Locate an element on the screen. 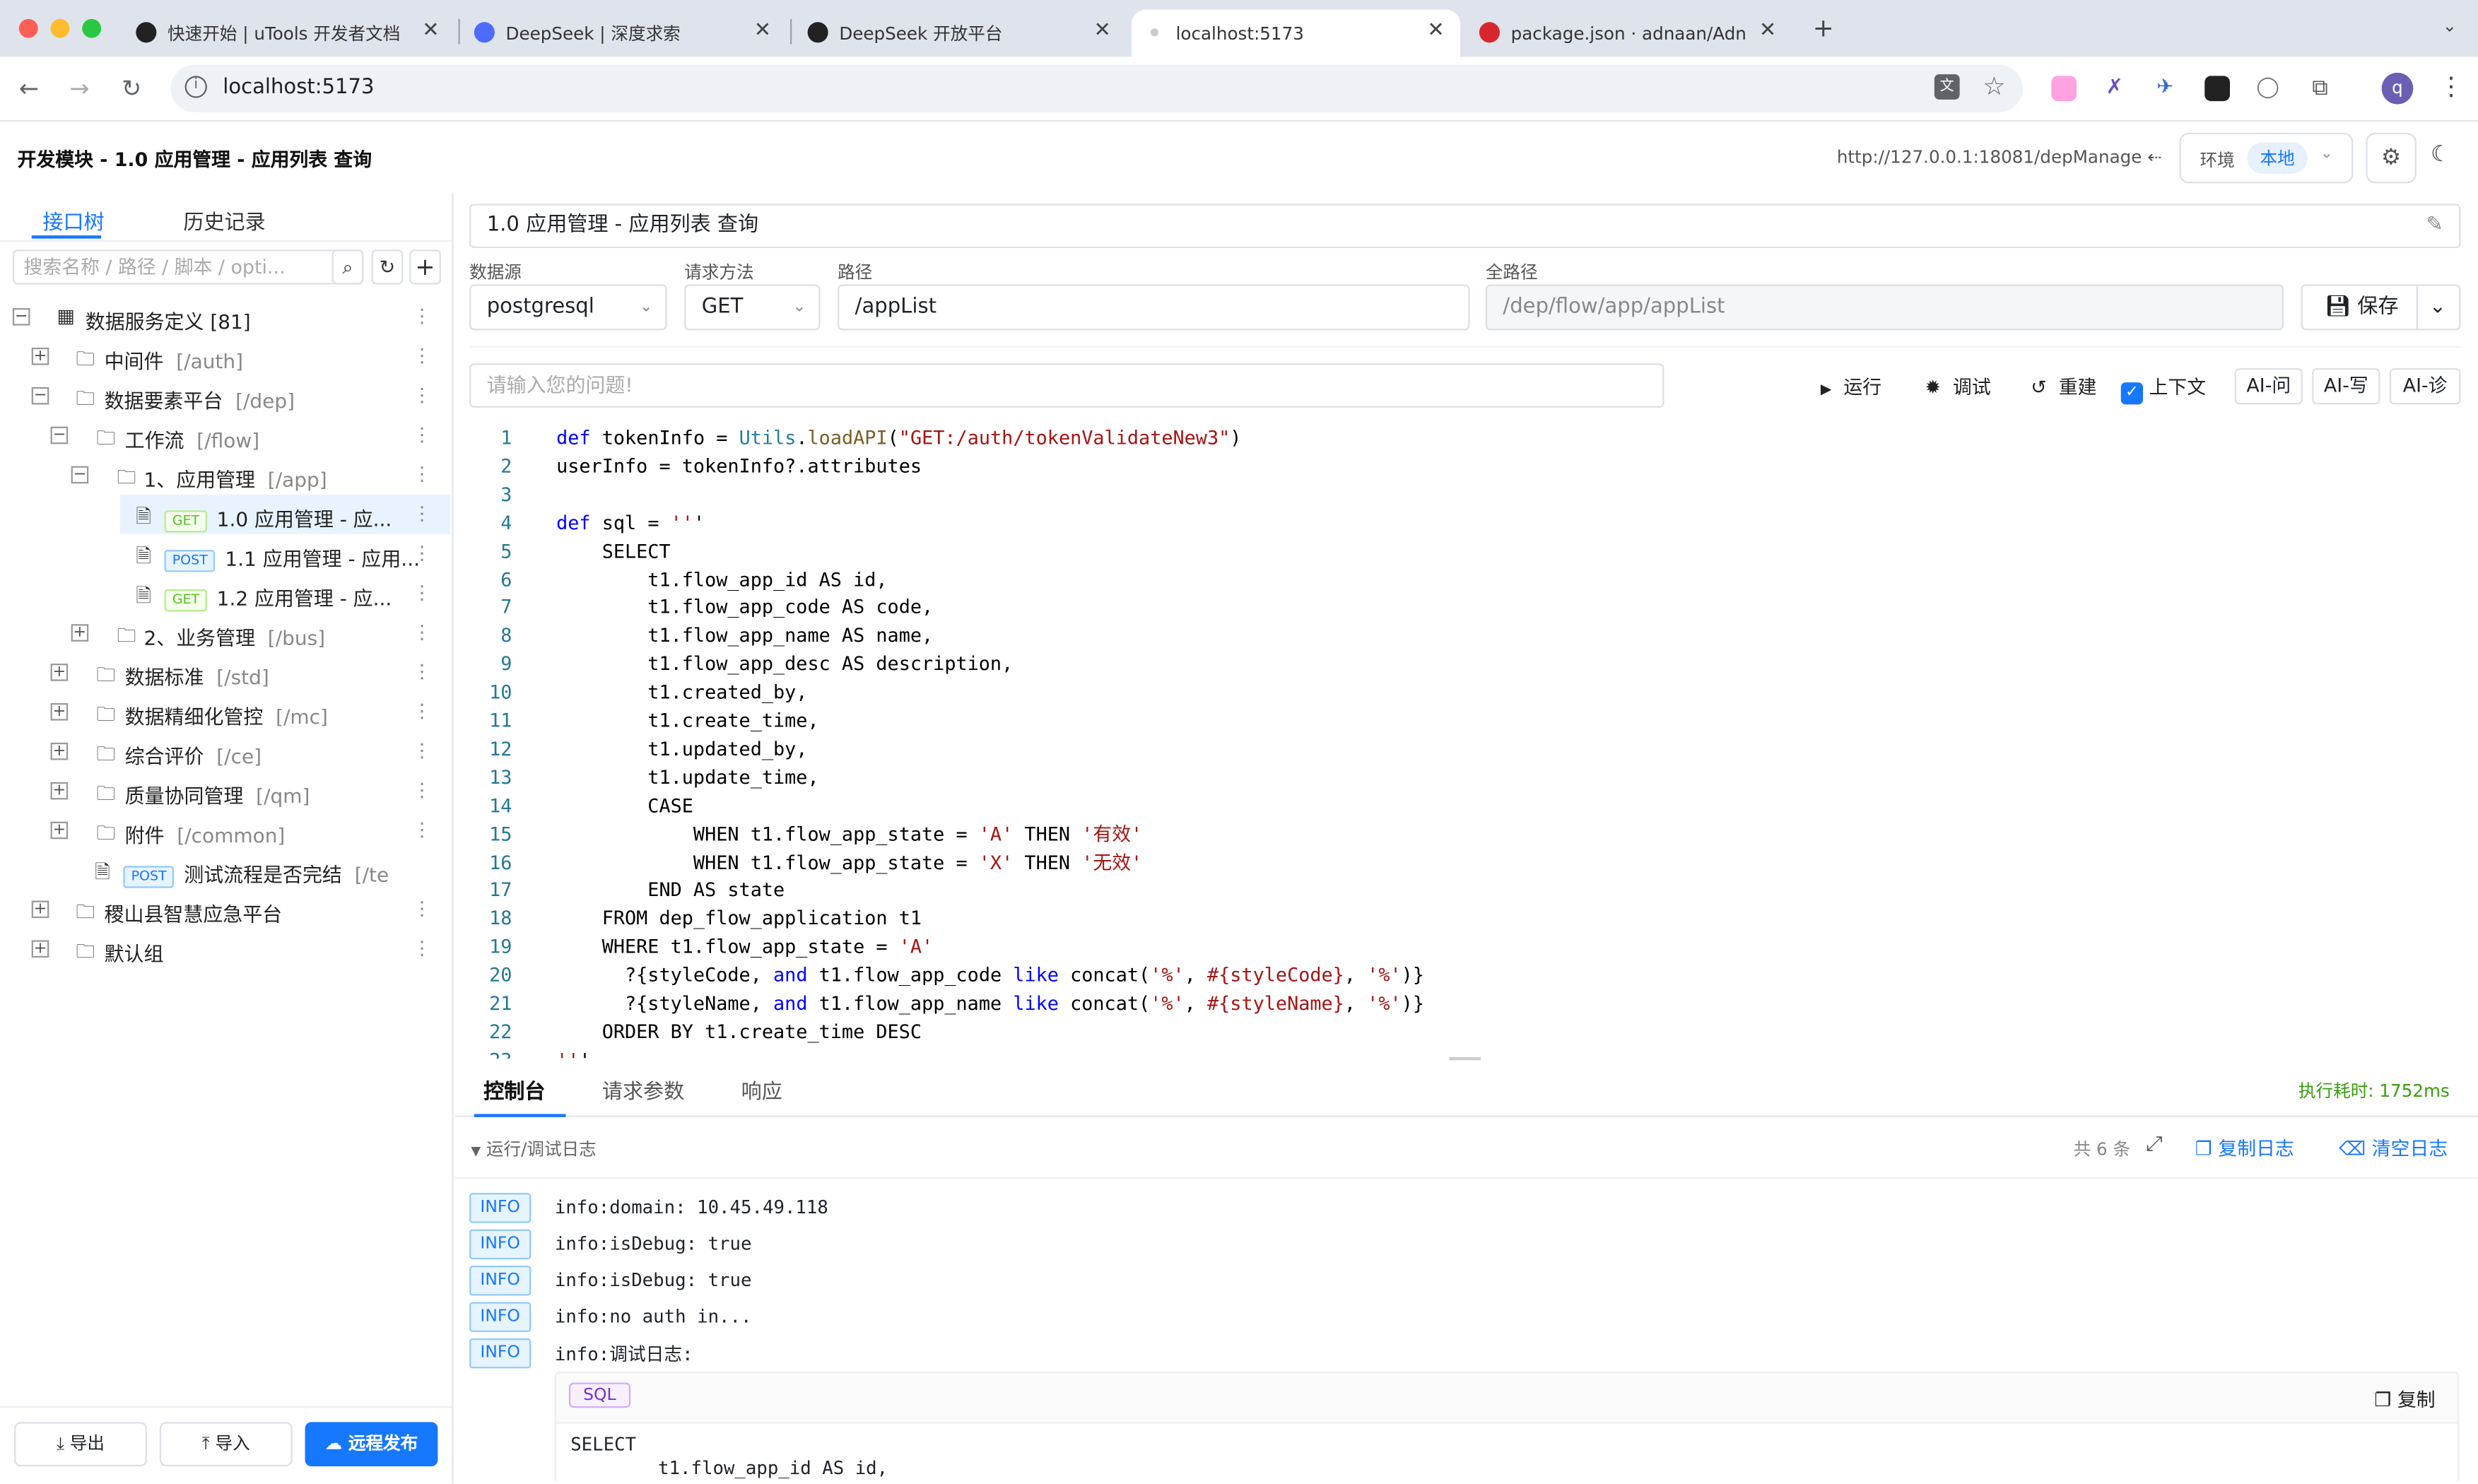 The height and width of the screenshot is (1484, 2478). fullscreen-icon: ⤢ is located at coordinates (2154, 1145).